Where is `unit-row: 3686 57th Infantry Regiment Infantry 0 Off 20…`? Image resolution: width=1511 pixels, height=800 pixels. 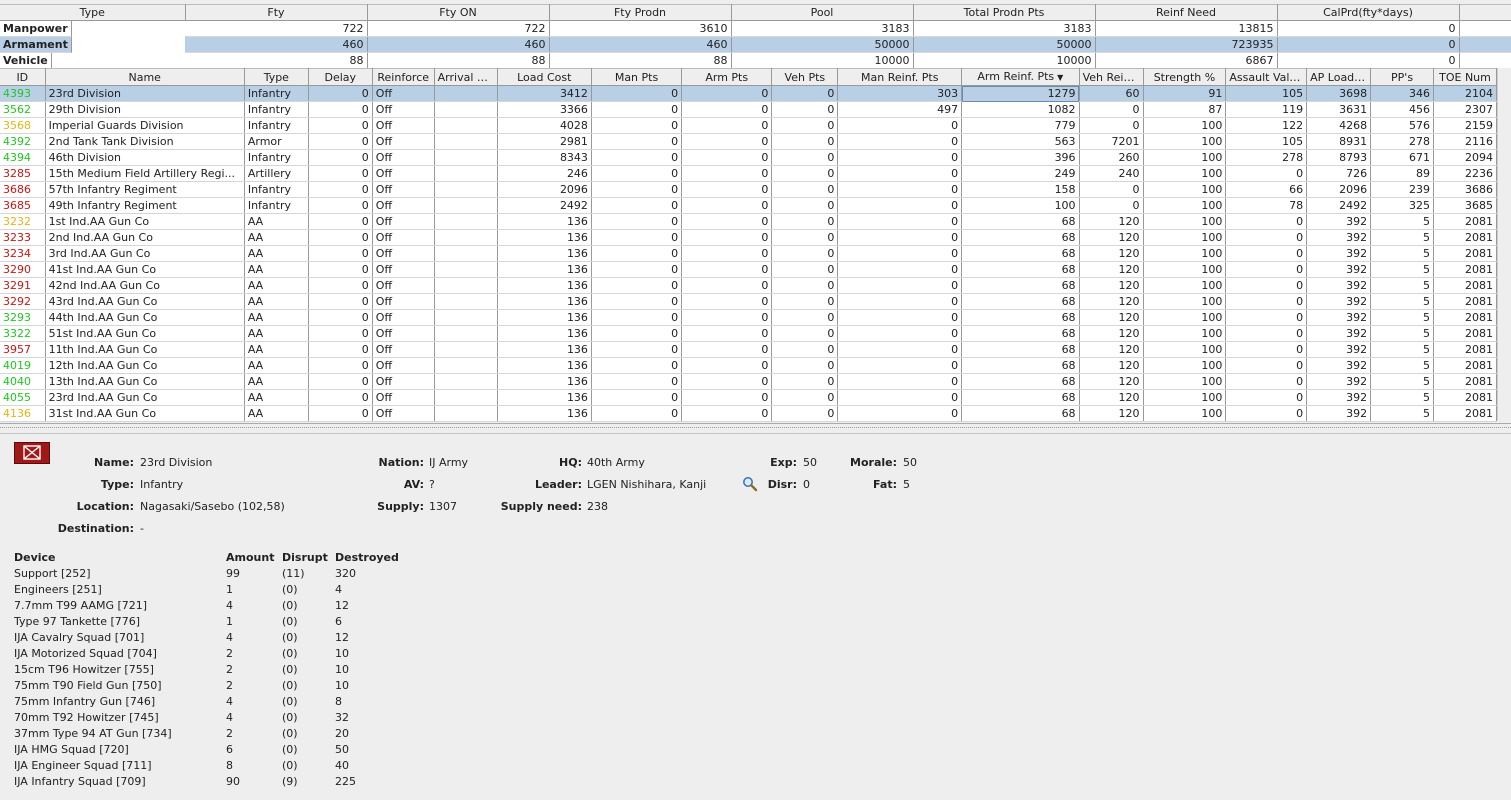
unit-row: 3686 57th Infantry Regiment Infantry 0 Off 20… is located at coordinates (748, 189).